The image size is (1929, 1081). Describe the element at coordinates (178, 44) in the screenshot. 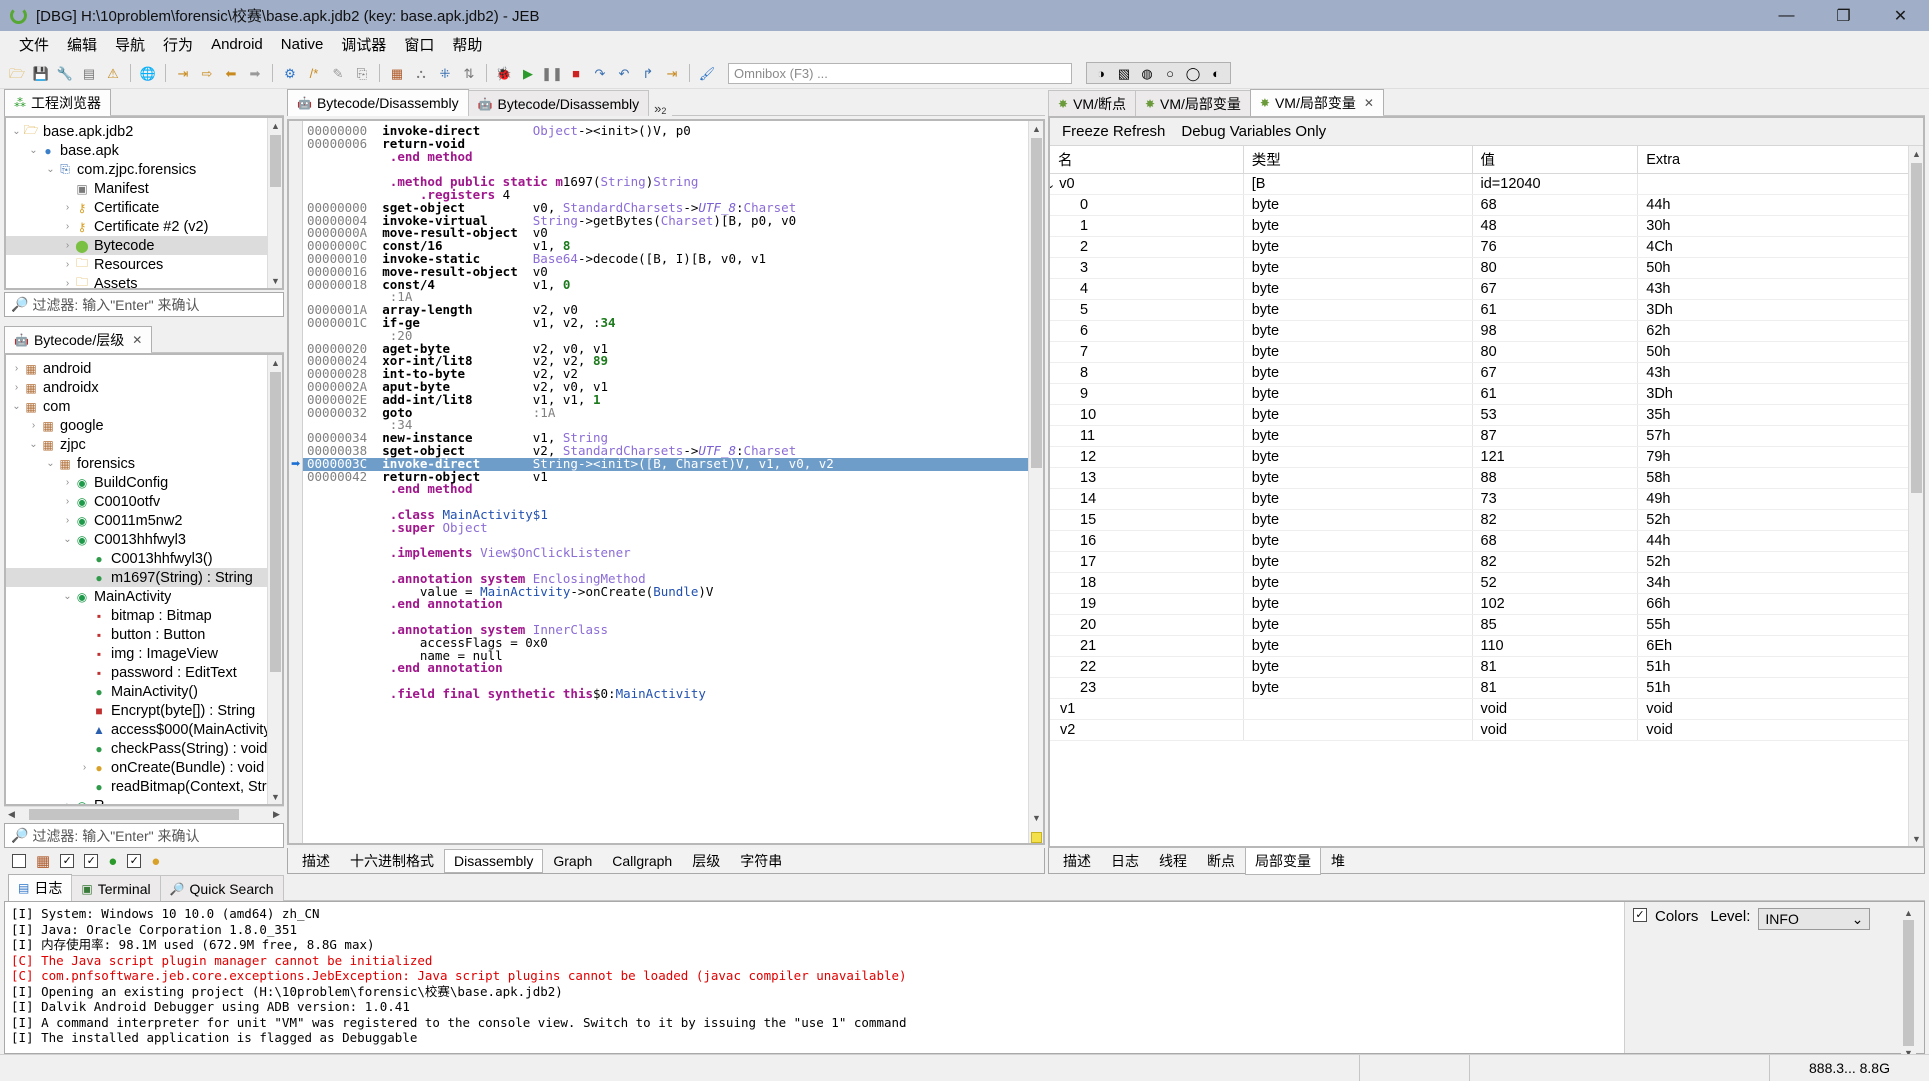

I see `menu-item-action: 行为` at that location.